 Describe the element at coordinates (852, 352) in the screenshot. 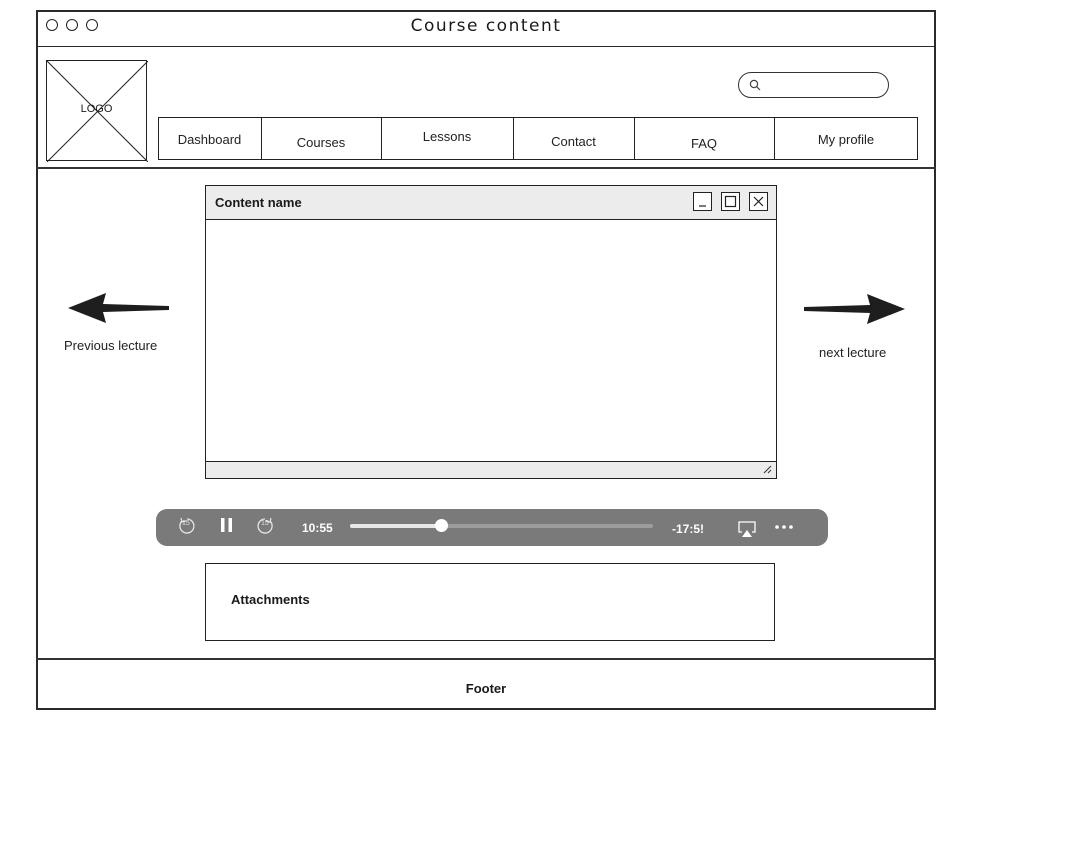

I see `next-lecture-label: next lecture` at that location.